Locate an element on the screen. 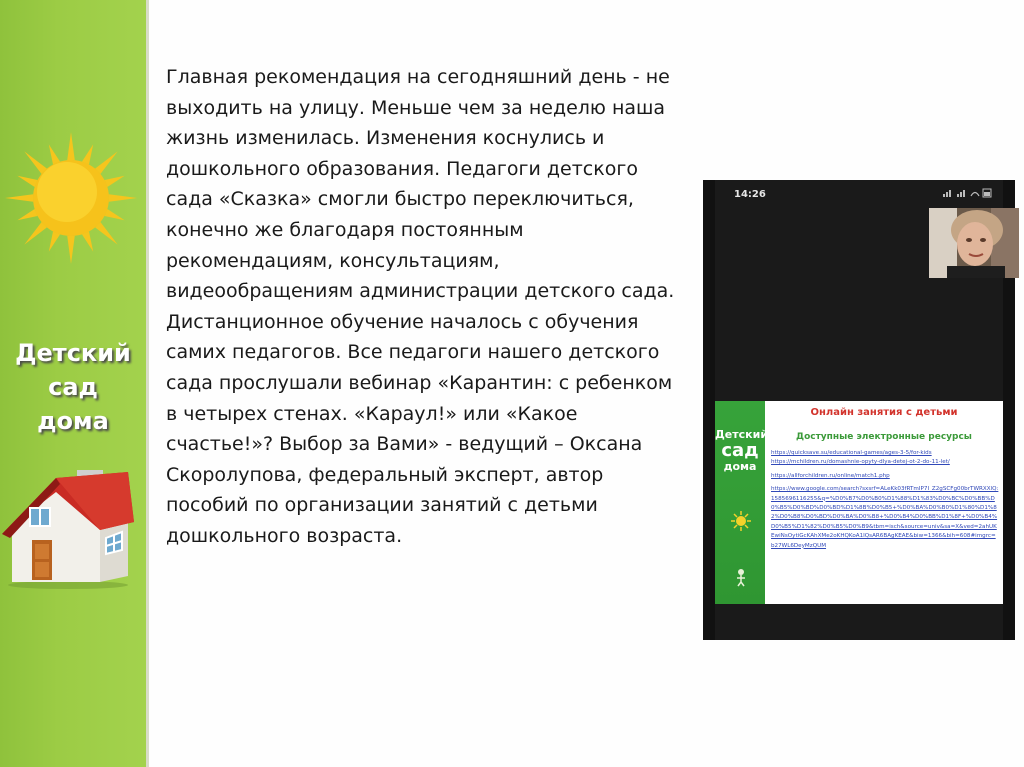  sidebar-divider is located at coordinates (147, 383).